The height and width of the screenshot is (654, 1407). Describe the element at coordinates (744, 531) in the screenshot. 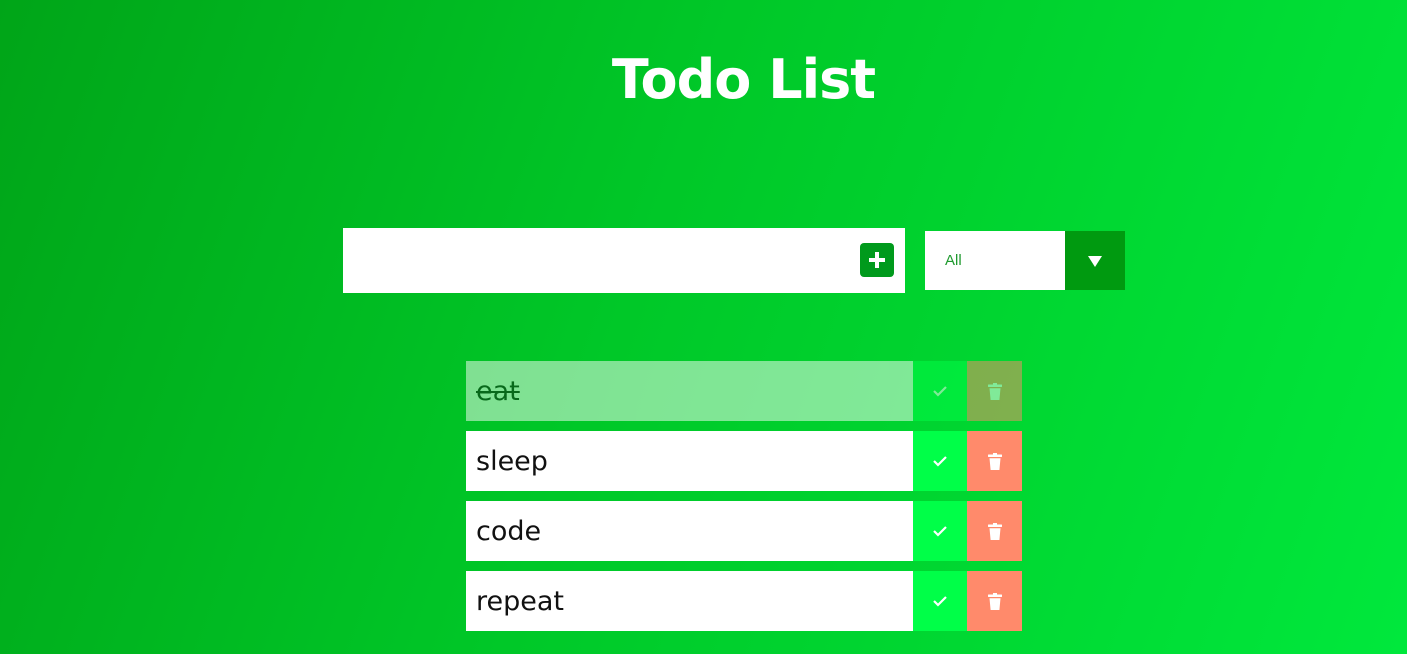

I see `todo-item: code` at that location.